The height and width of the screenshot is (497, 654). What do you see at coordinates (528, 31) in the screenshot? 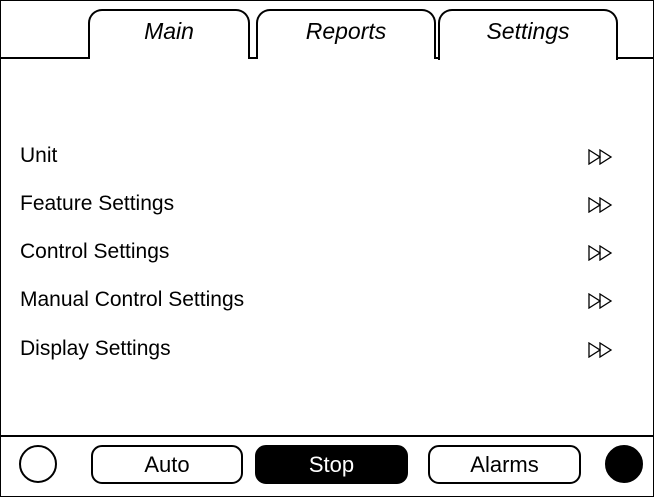
I see `tab-settings-label: Settings` at bounding box center [528, 31].